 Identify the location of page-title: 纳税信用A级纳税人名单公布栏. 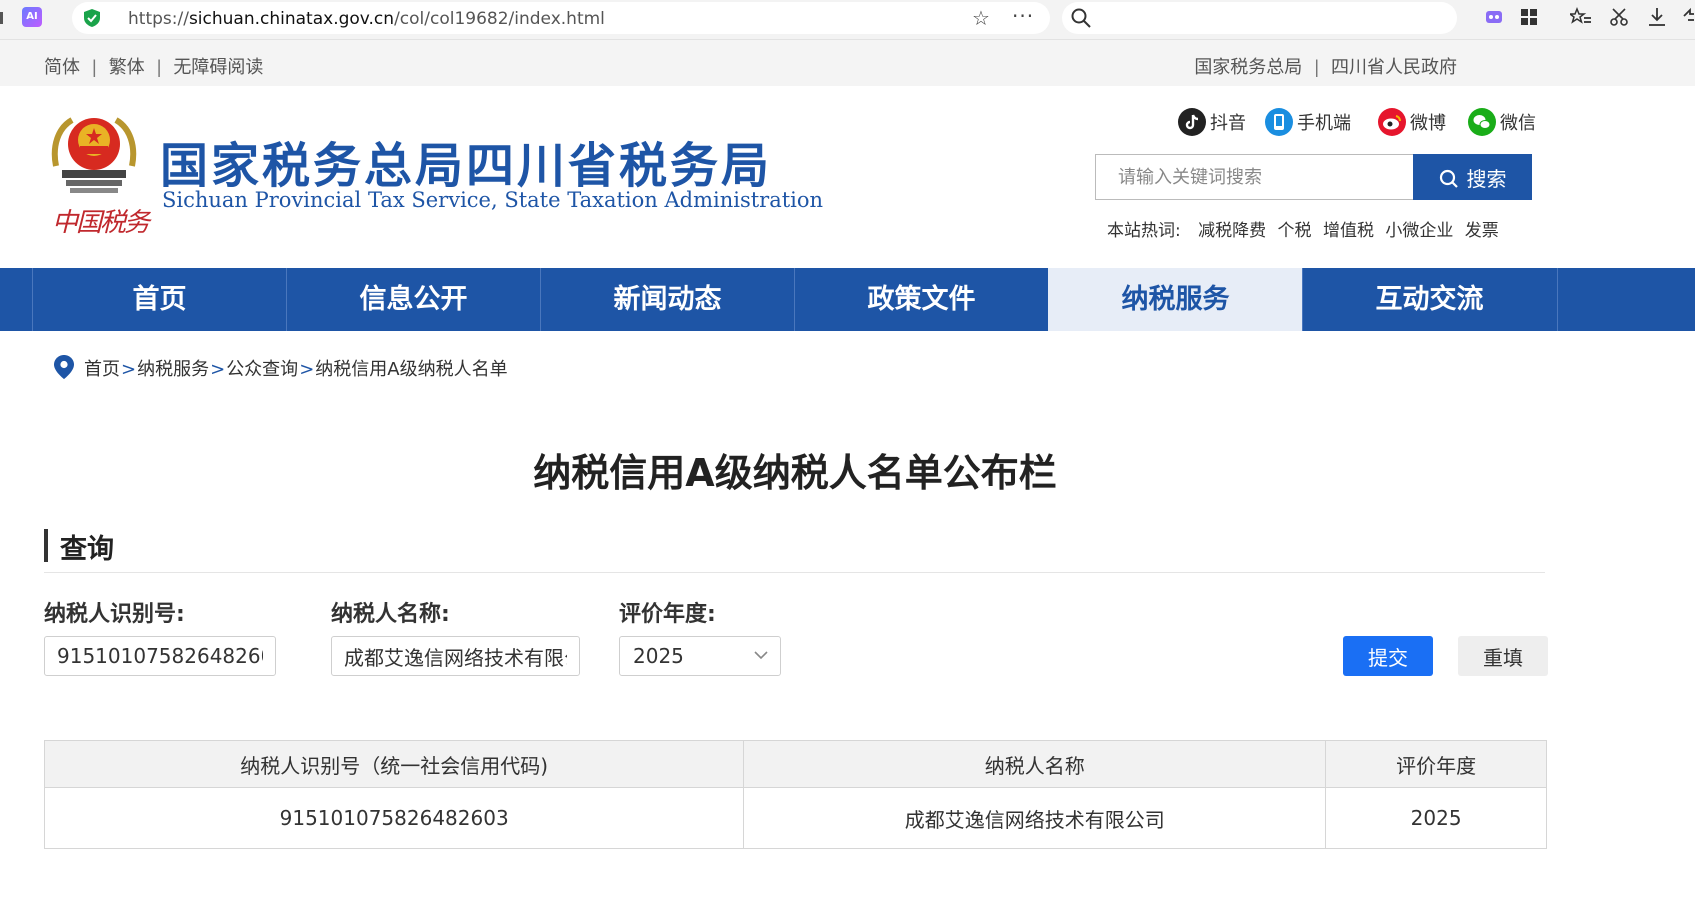
(795, 473).